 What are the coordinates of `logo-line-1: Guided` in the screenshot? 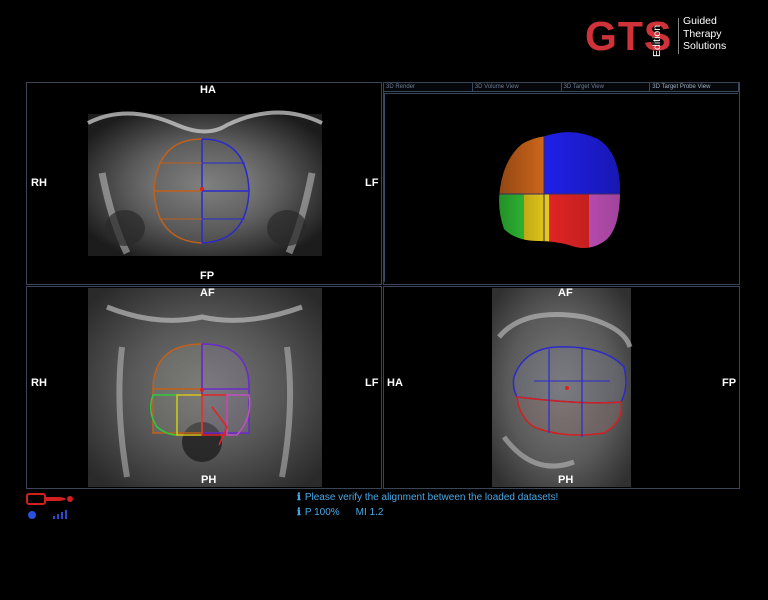 It's located at (700, 21).